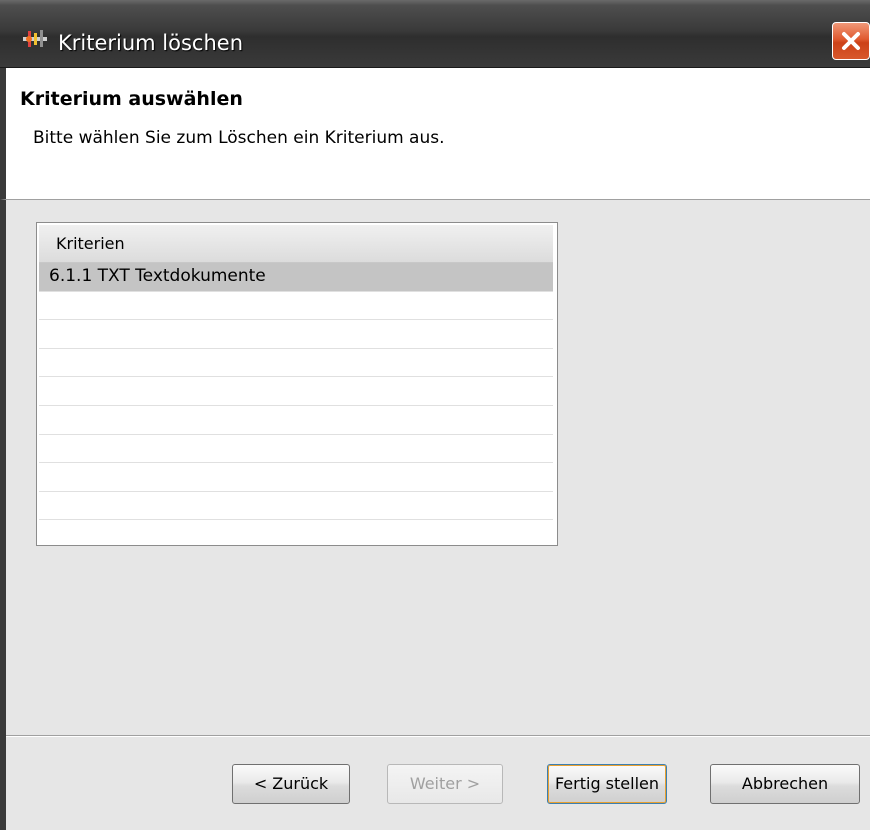 The image size is (870, 830). What do you see at coordinates (438, 736) in the screenshot?
I see `footer-separator` at bounding box center [438, 736].